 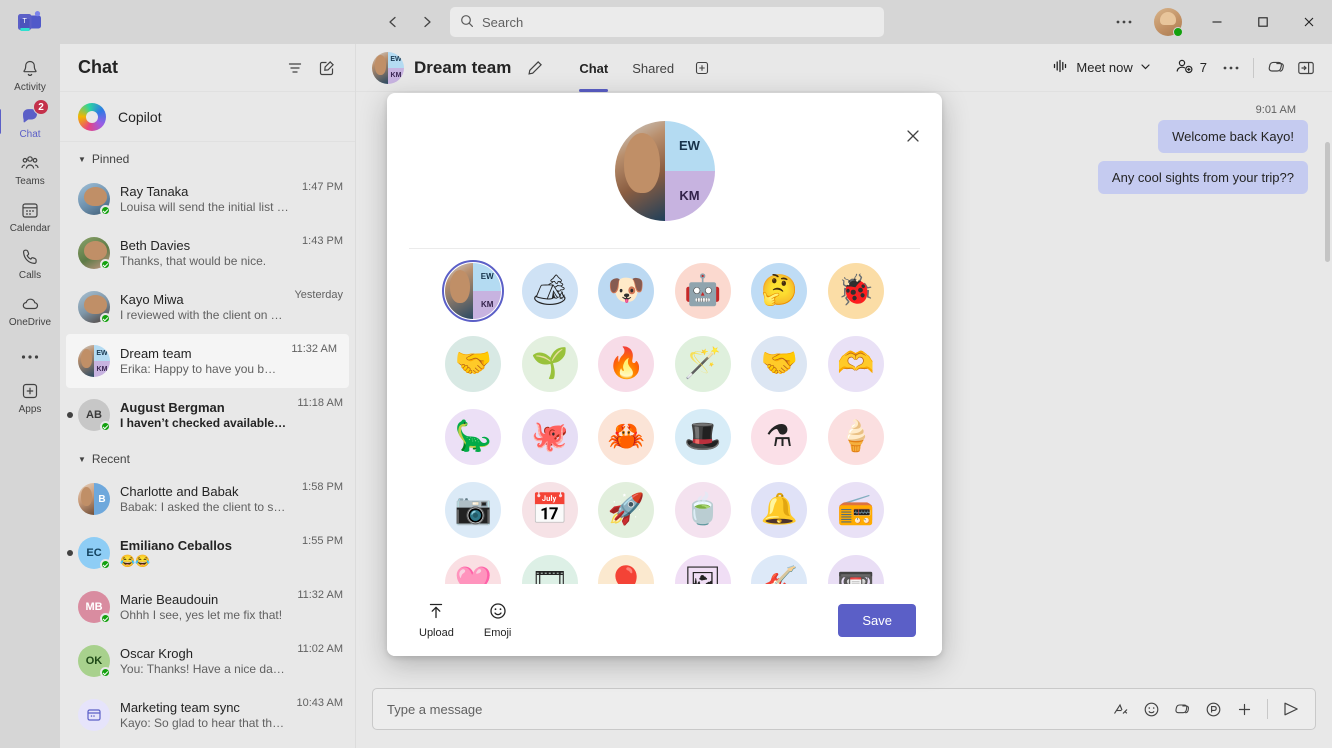 I want to click on rail-more-apps-button, so click(x=30, y=356).